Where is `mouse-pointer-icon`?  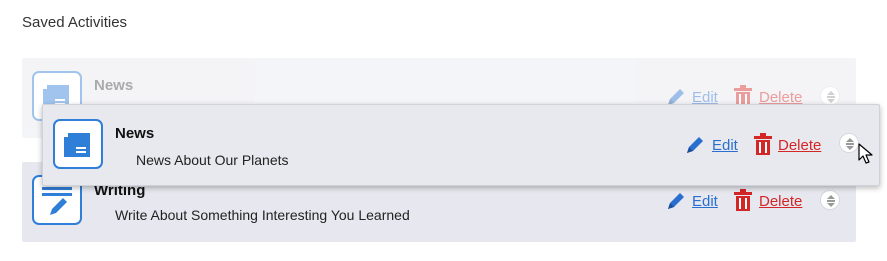
mouse-pointer-icon is located at coordinates (866, 156).